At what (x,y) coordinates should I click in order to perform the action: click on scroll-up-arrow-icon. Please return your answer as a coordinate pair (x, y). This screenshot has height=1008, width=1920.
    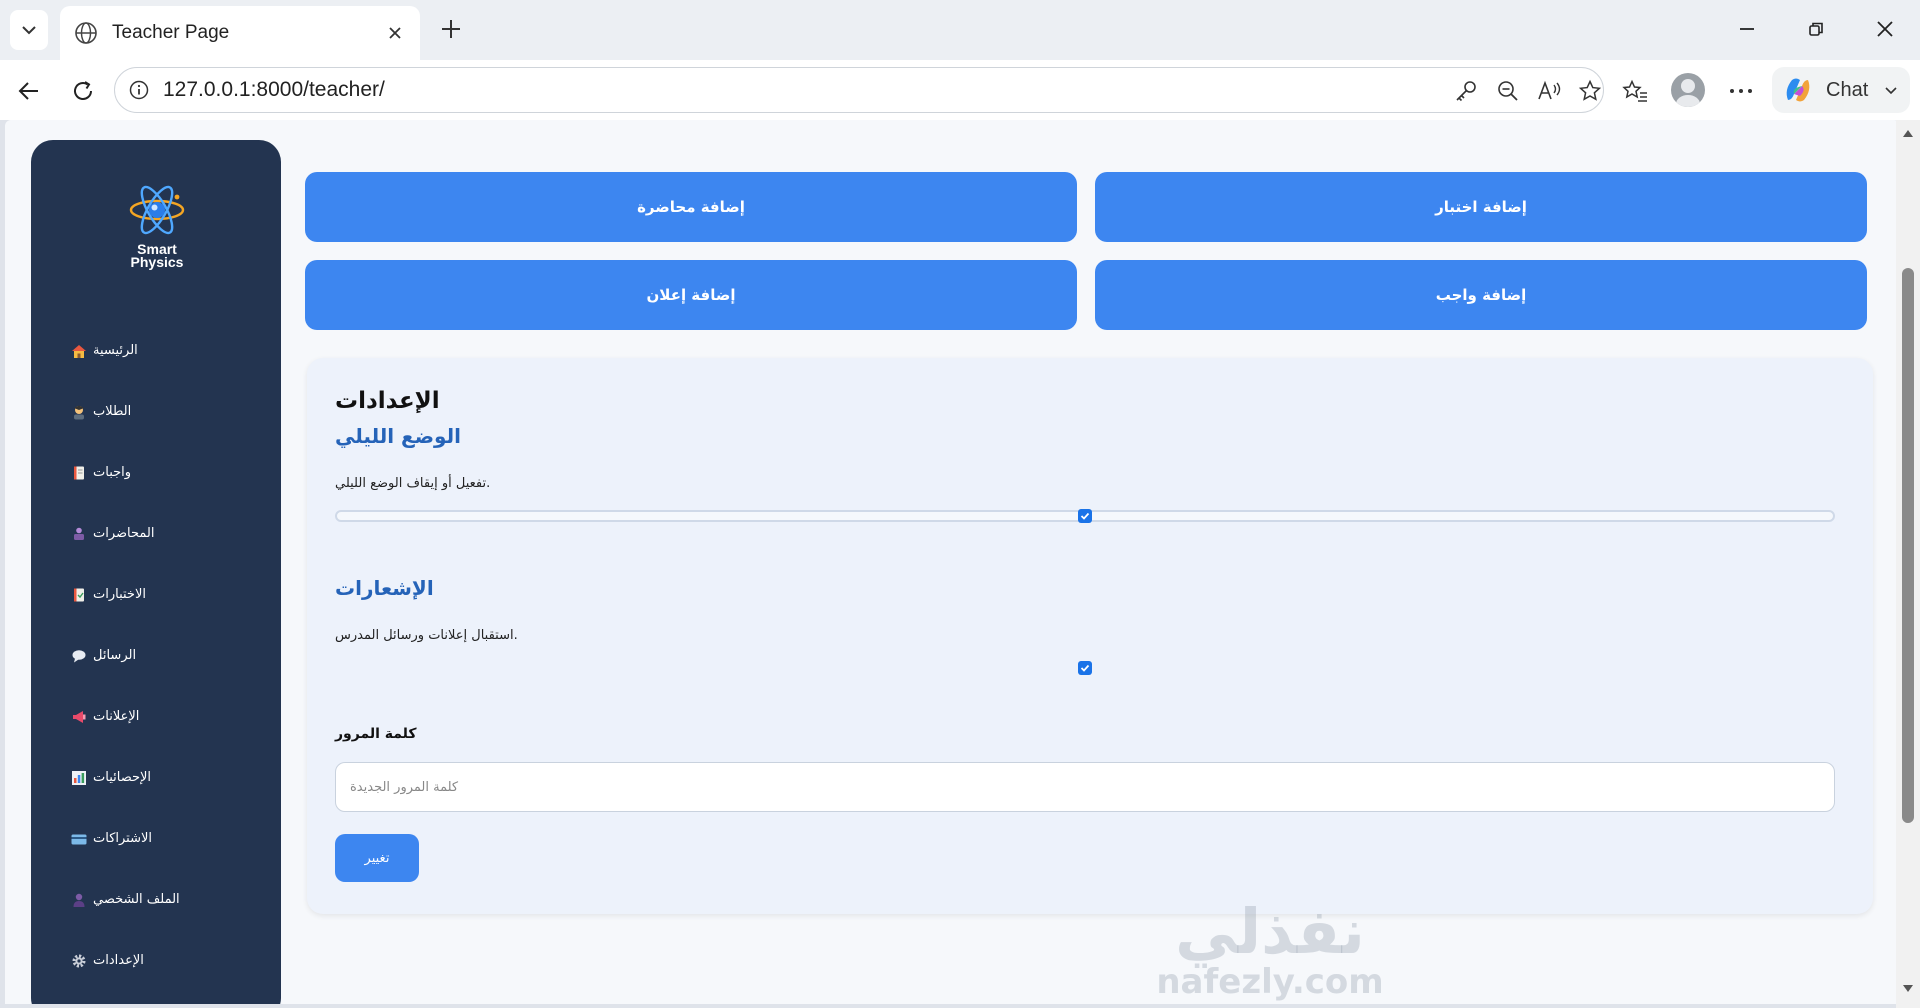
    Looking at the image, I should click on (1908, 133).